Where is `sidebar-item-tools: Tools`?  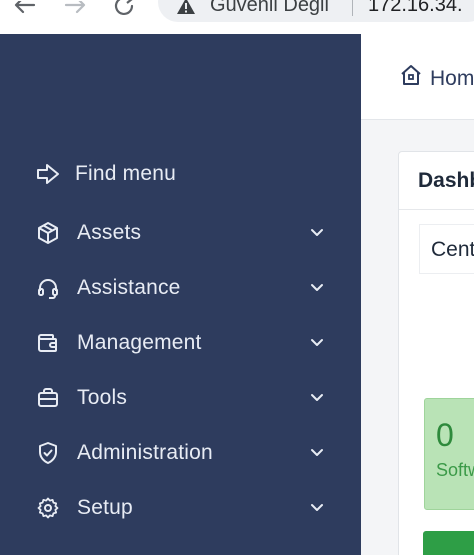
sidebar-item-tools: Tools is located at coordinates (180, 398).